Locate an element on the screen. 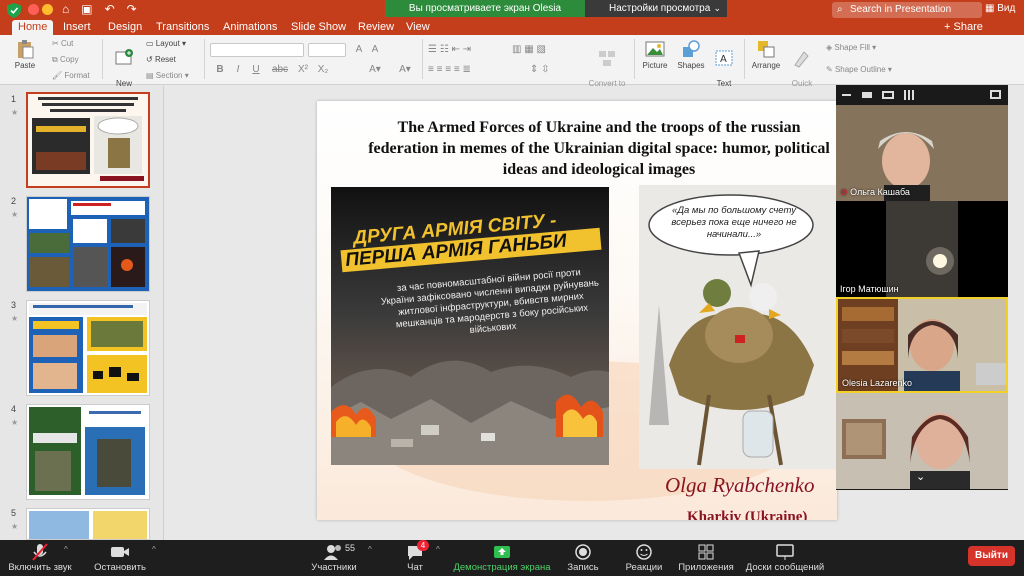  highlight-color-button: A▾ is located at coordinates (405, 70).